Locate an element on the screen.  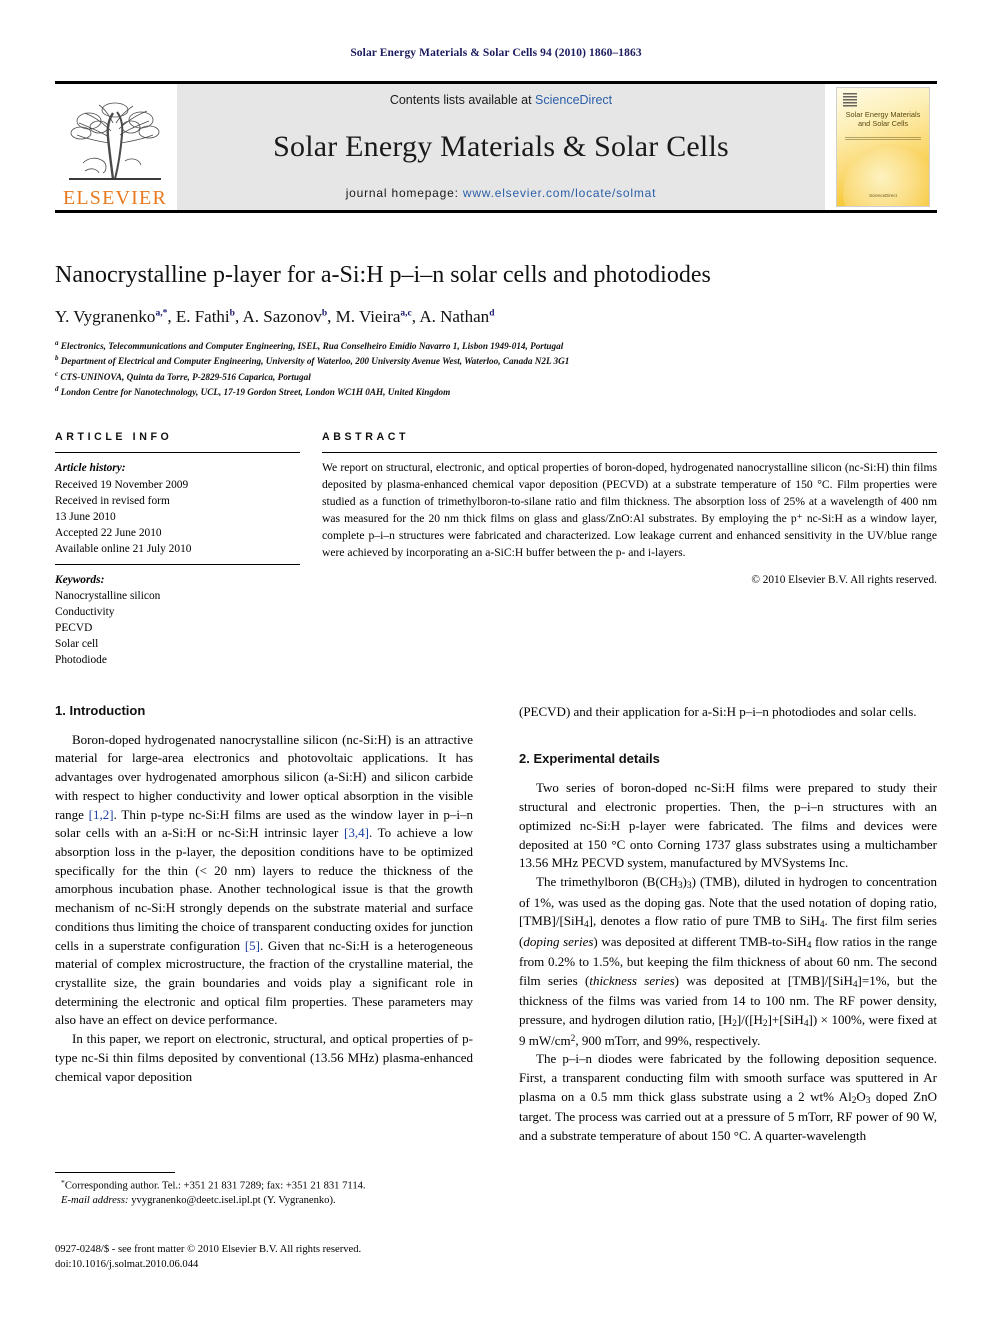
elsevier-wordmark: ELSEVIER is located at coordinates (115, 198).